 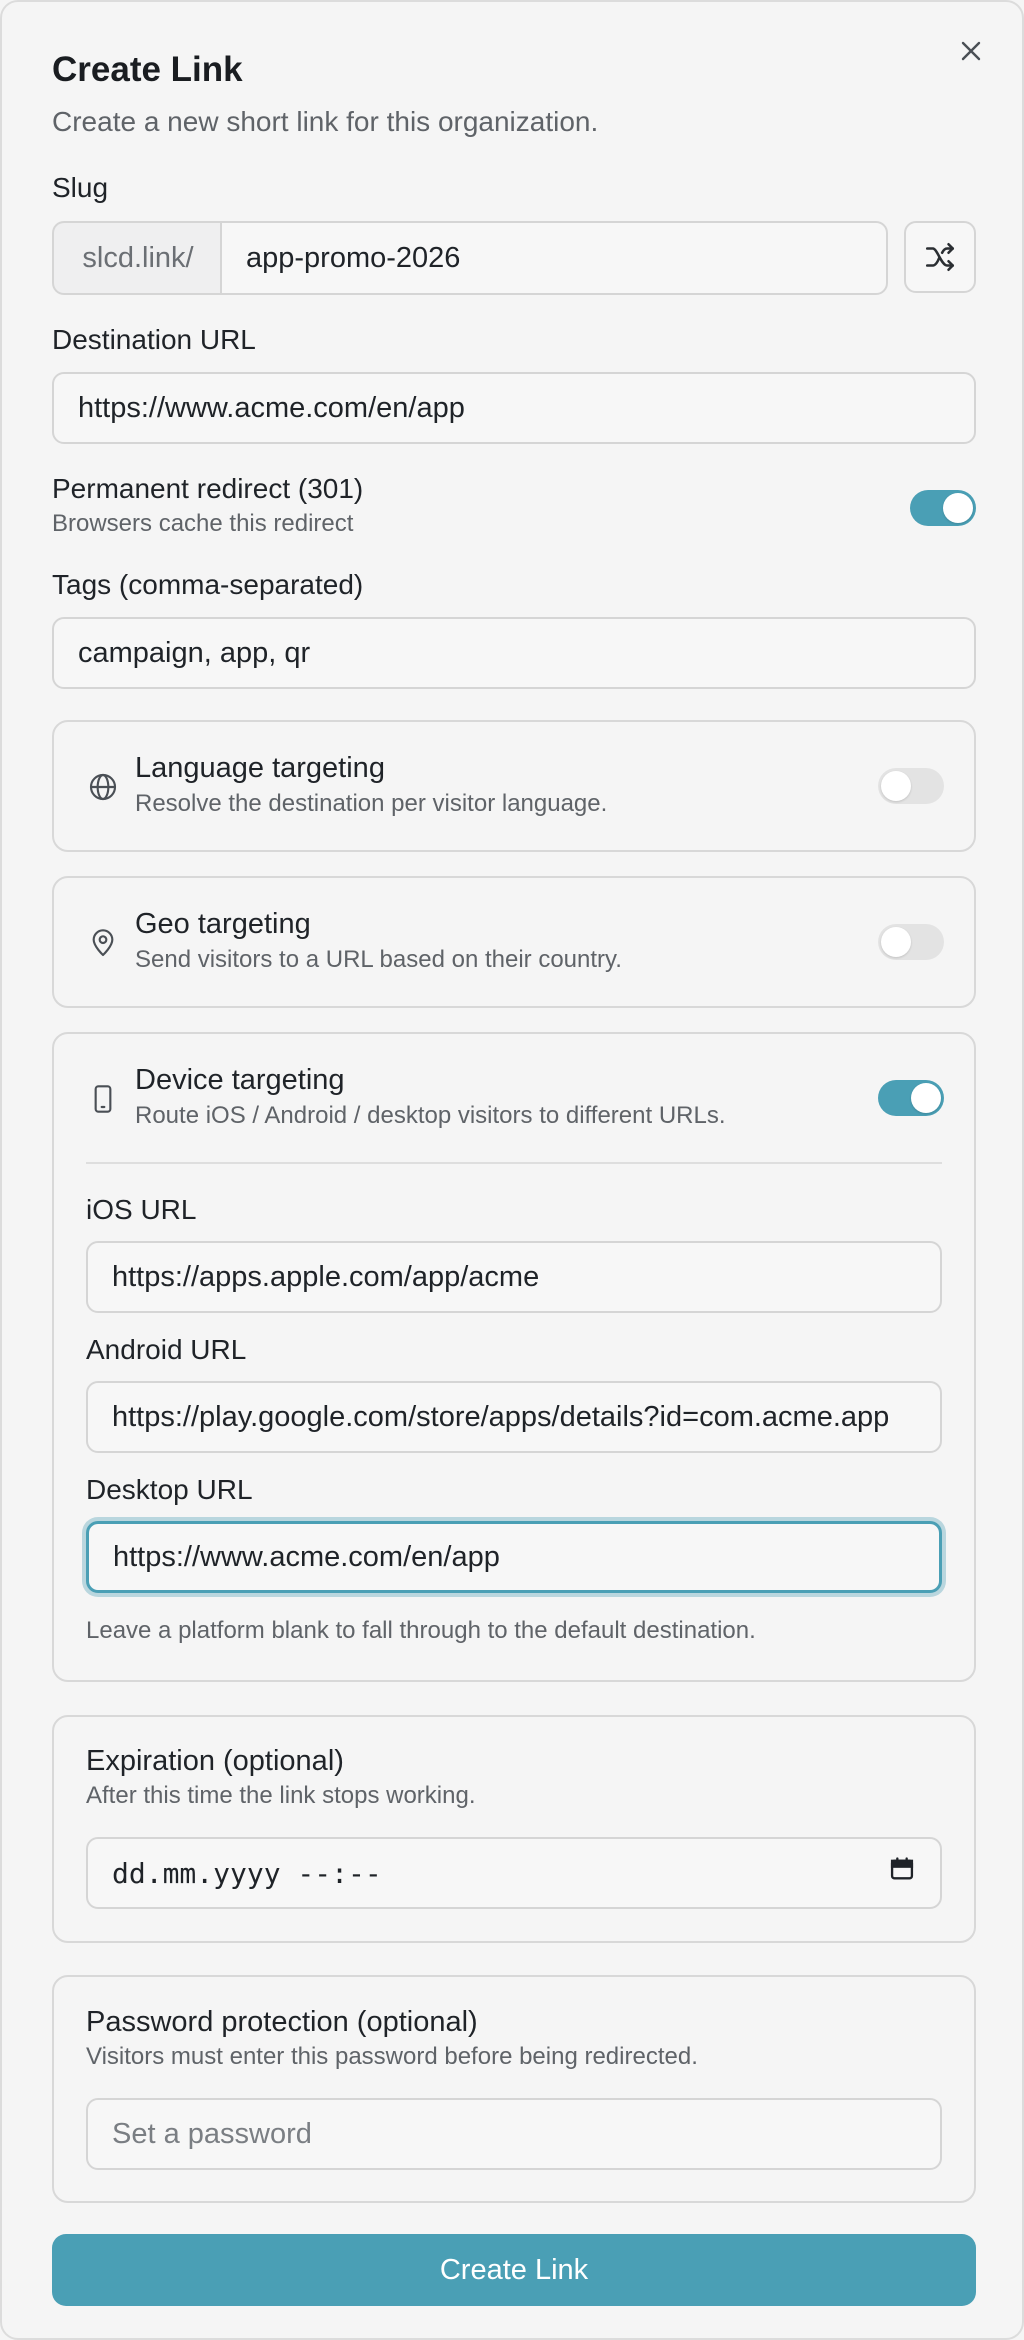 What do you see at coordinates (166, 1349) in the screenshot?
I see `android-url-label: Android URL` at bounding box center [166, 1349].